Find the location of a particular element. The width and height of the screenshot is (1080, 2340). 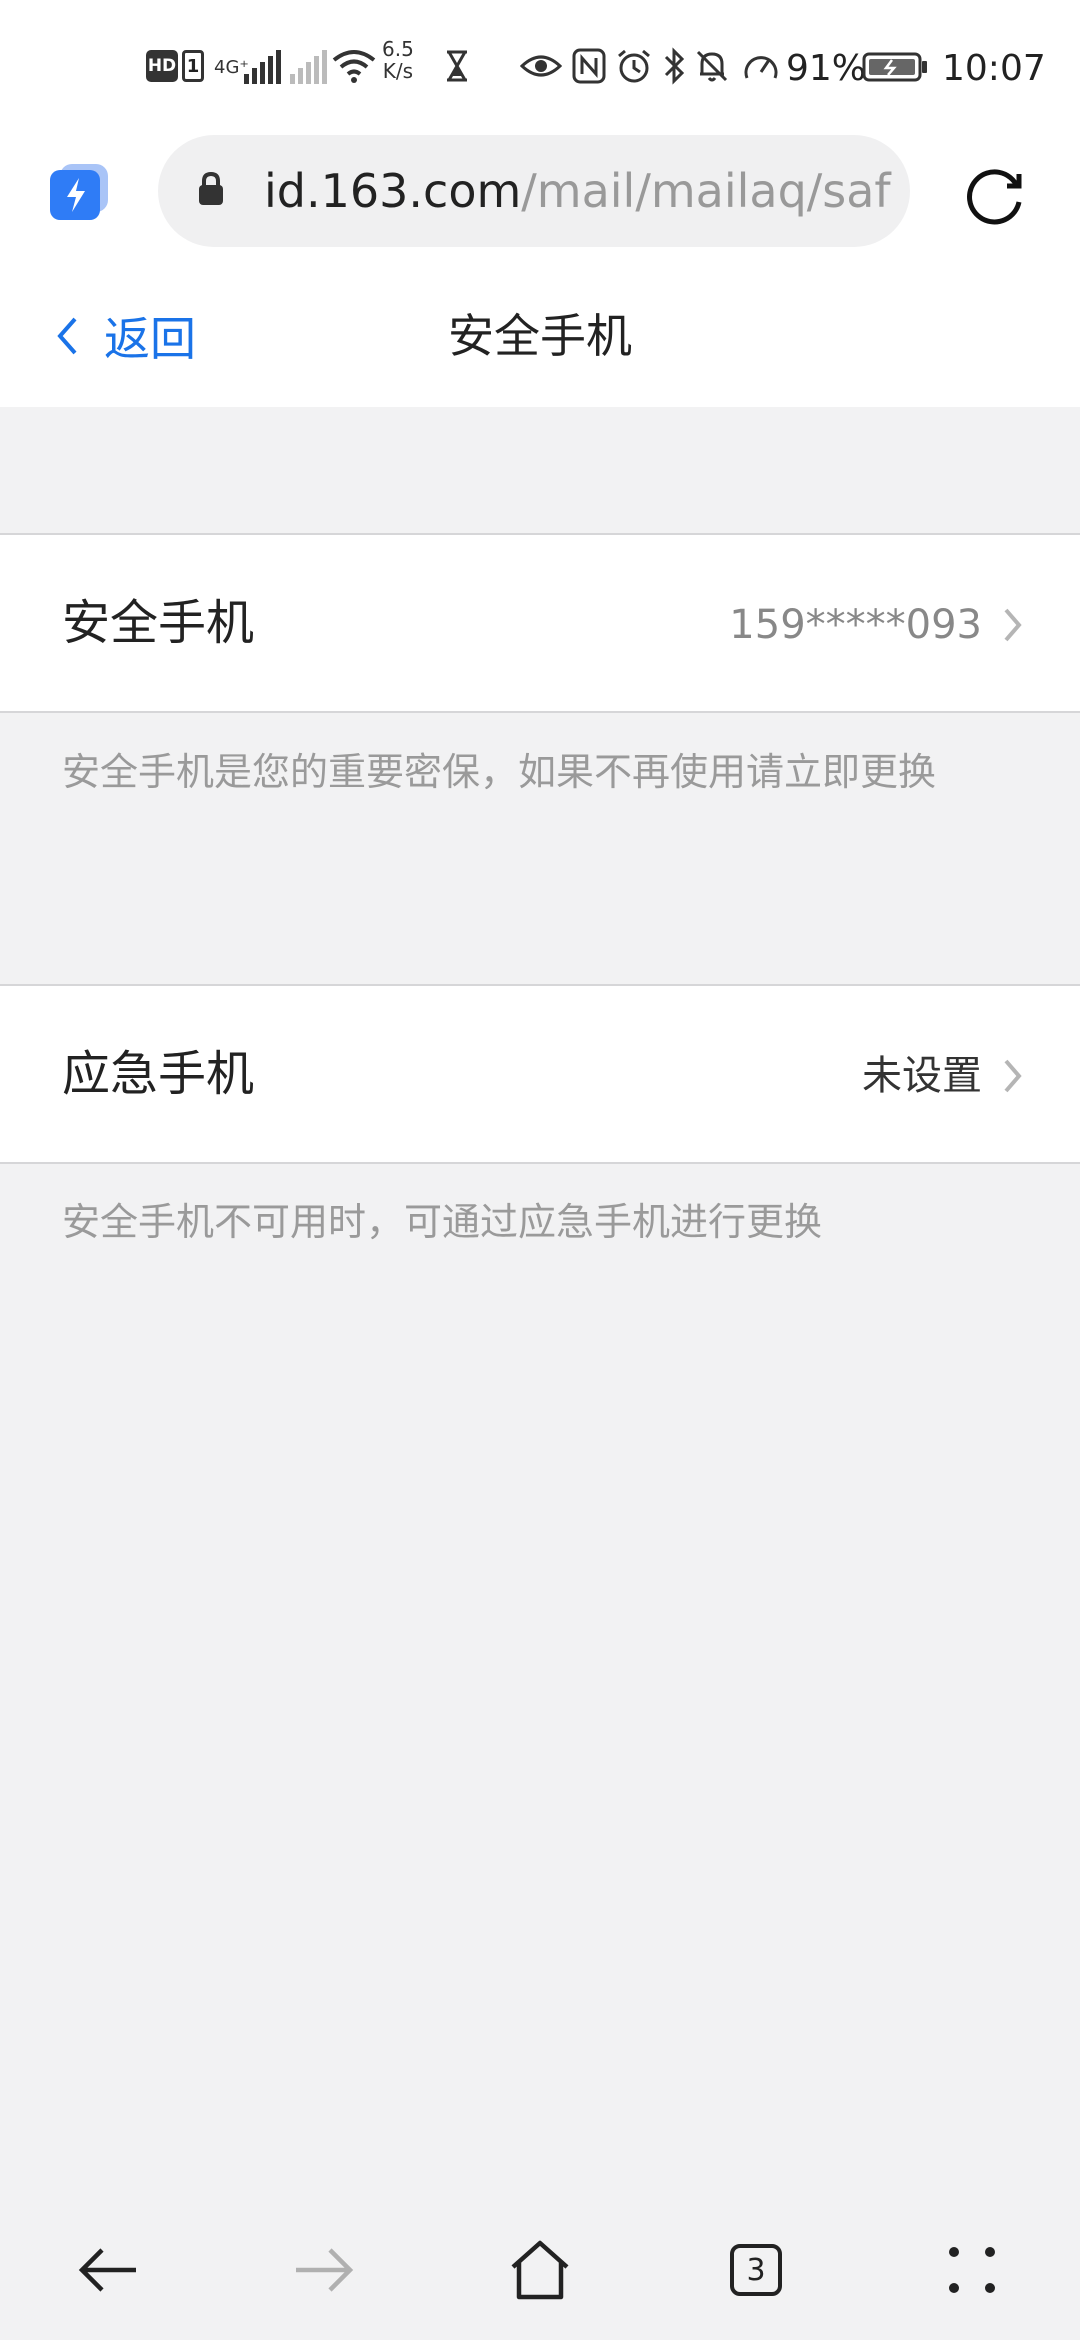

status-bar: HD 1 4G⁺ 6.5 K/s 91% 10:07 is located at coordinates (540, 65).